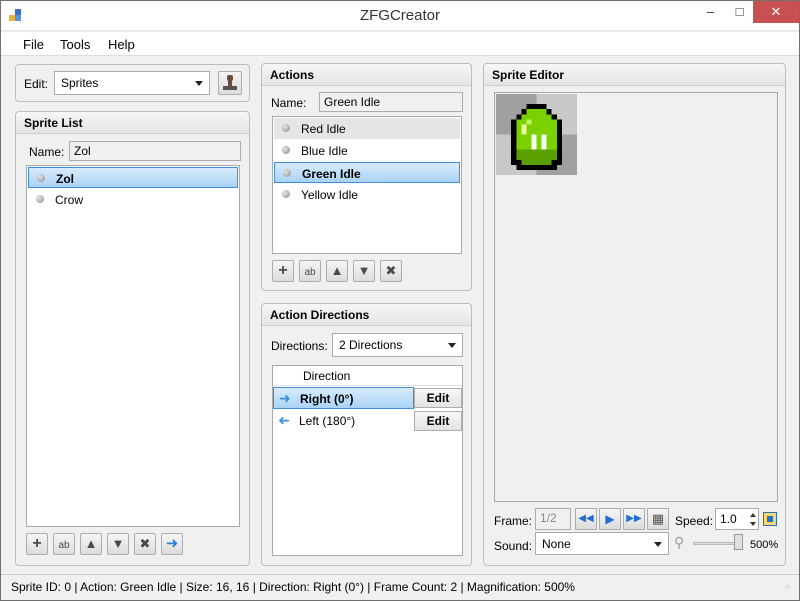  Describe the element at coordinates (364, 271) in the screenshot. I see `move-down-action-button: ▼` at that location.